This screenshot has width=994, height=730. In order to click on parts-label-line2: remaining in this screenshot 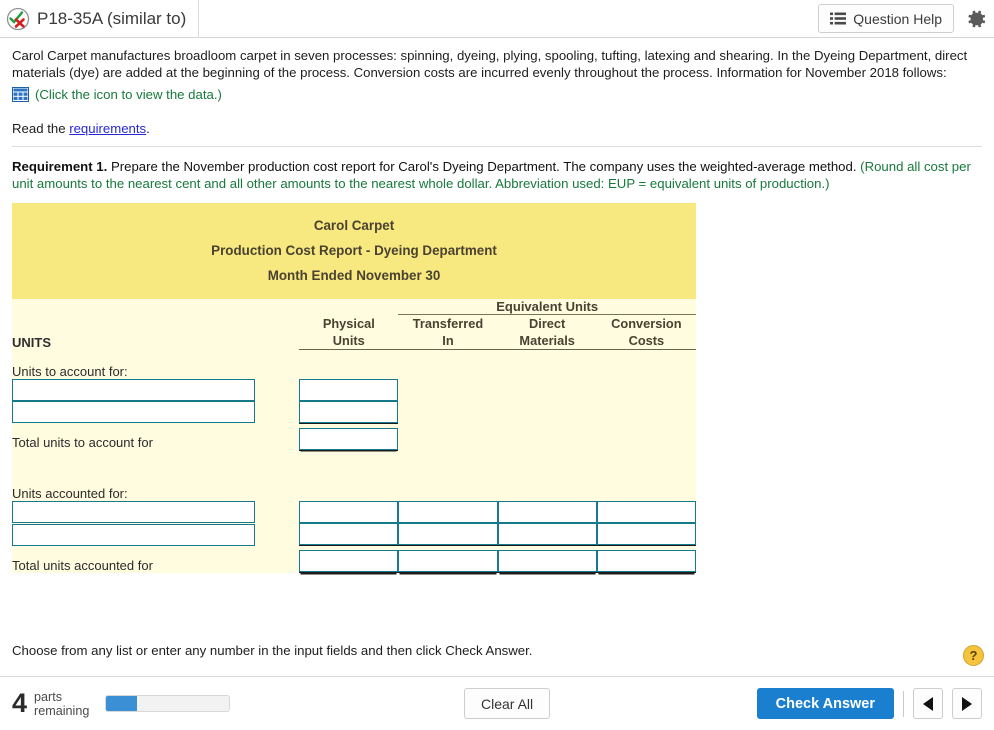, I will do `click(62, 710)`.